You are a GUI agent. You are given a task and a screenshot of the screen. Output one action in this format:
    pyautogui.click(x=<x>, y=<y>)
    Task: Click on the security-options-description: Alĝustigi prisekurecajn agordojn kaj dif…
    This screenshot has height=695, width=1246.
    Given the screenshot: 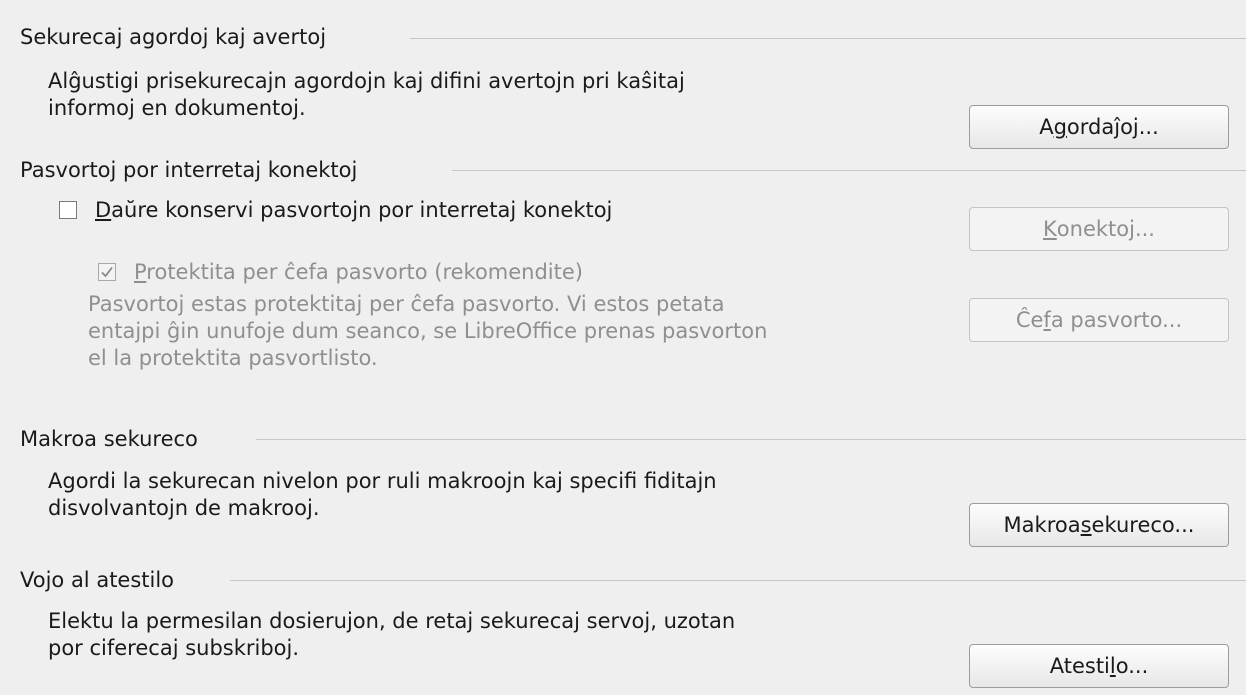 What is the action you would take?
    pyautogui.click(x=366, y=94)
    